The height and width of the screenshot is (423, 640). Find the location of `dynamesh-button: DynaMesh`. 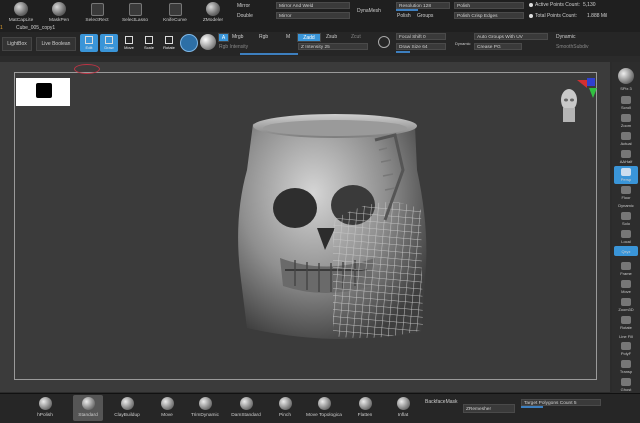

dynamesh-button: DynaMesh is located at coordinates (369, 11).